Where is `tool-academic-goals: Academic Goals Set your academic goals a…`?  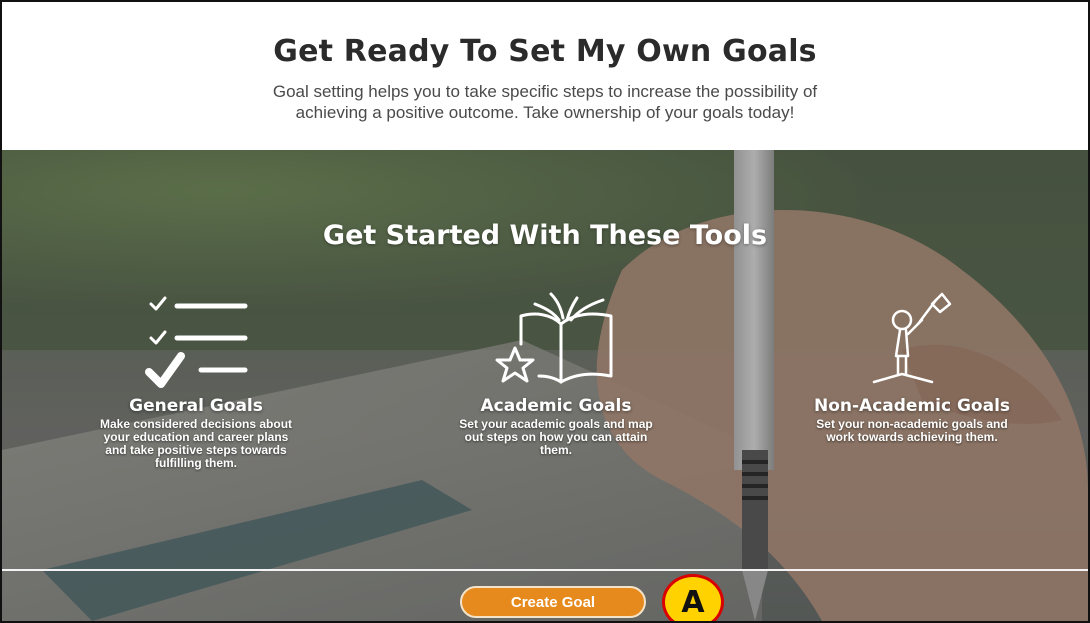
tool-academic-goals: Academic Goals Set your academic goals a… is located at coordinates (556, 373).